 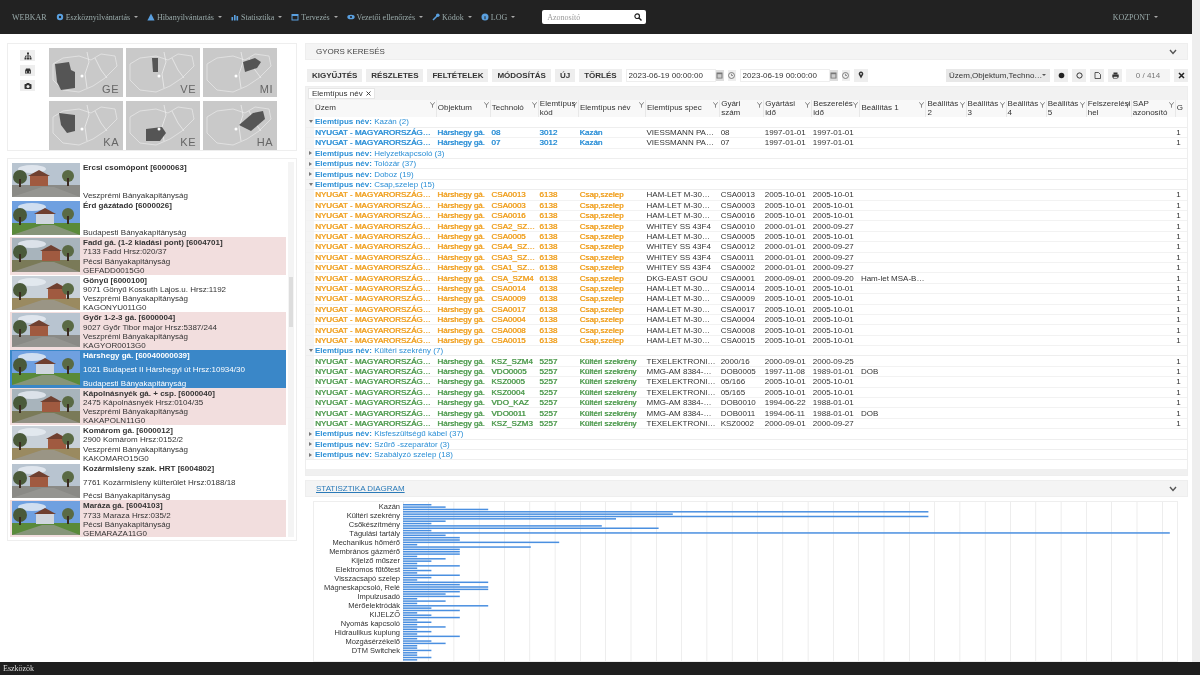 I want to click on toolbar-button: KIGYŰJTÉS, so click(x=335, y=75).